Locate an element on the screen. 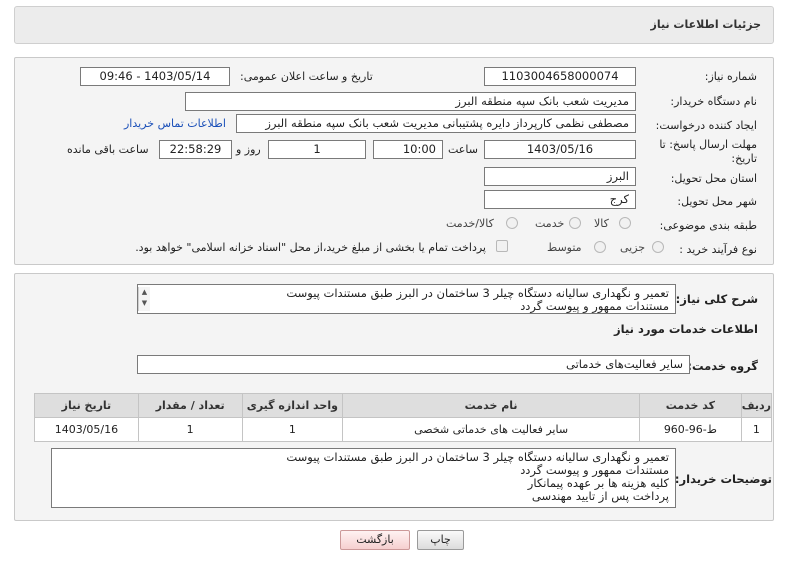 The image size is (789, 566). col-unit: واحد اندازه گیری is located at coordinates (292, 405).